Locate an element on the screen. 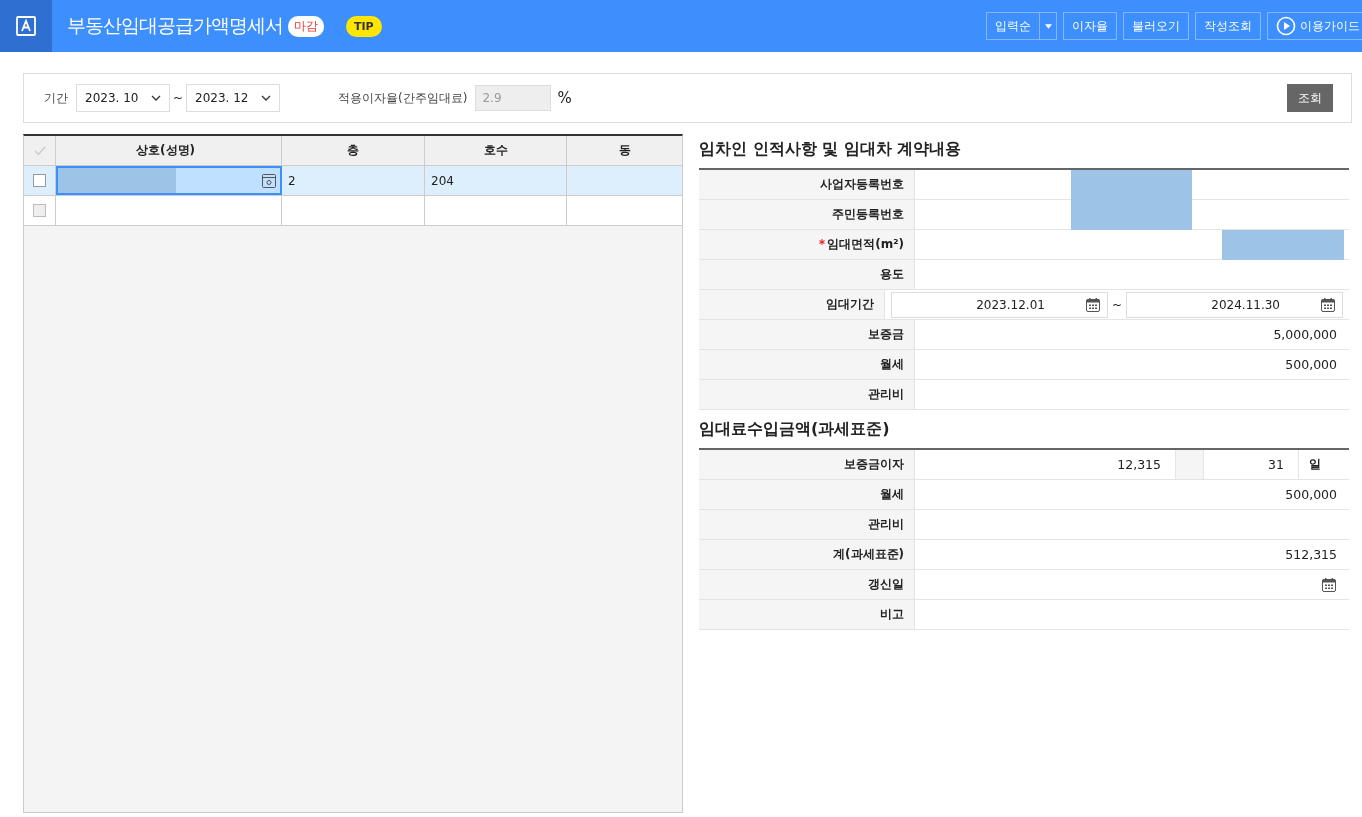 Image resolution: width=1362 pixels, height=817 pixels. unit-label: 일 is located at coordinates (1323, 464).